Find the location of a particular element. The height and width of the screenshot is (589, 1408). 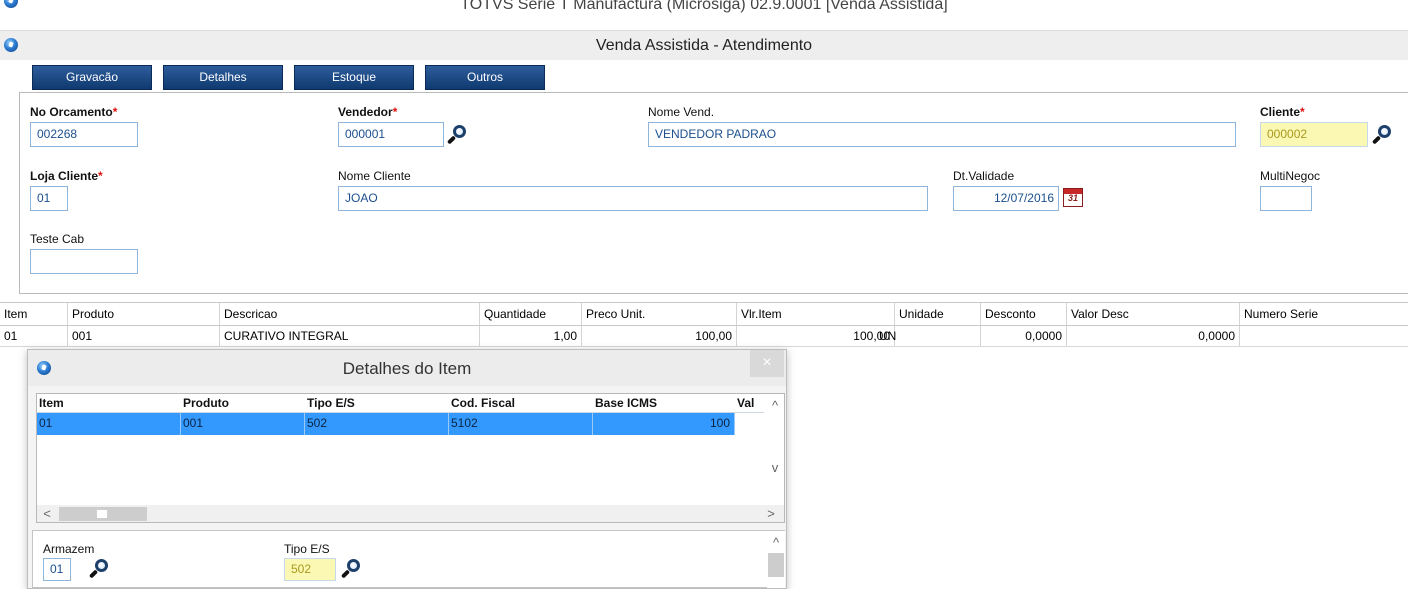

dcell-base-icms: 100 is located at coordinates (664, 424).